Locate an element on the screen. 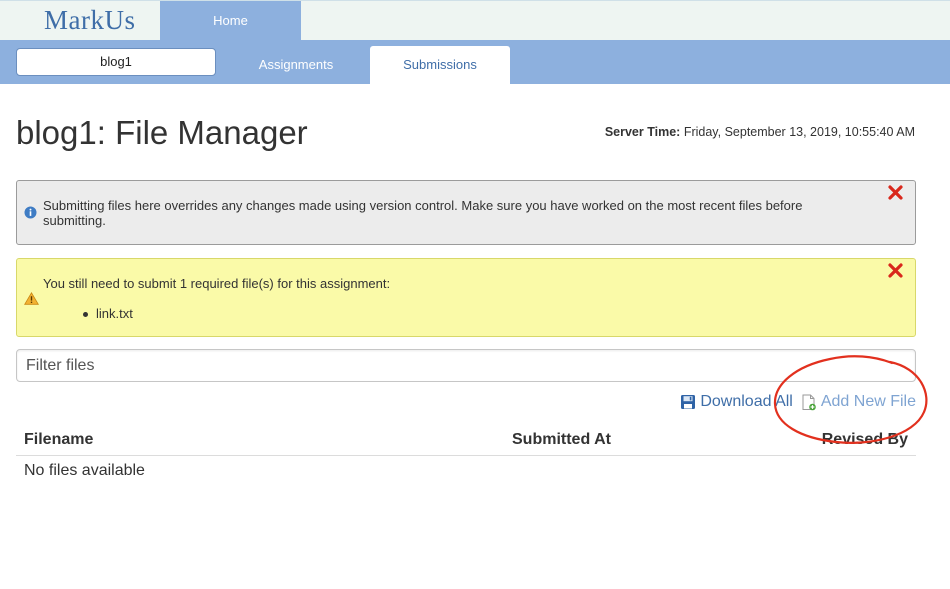 The width and height of the screenshot is (950, 589). column-filename: Filename is located at coordinates (58, 440).